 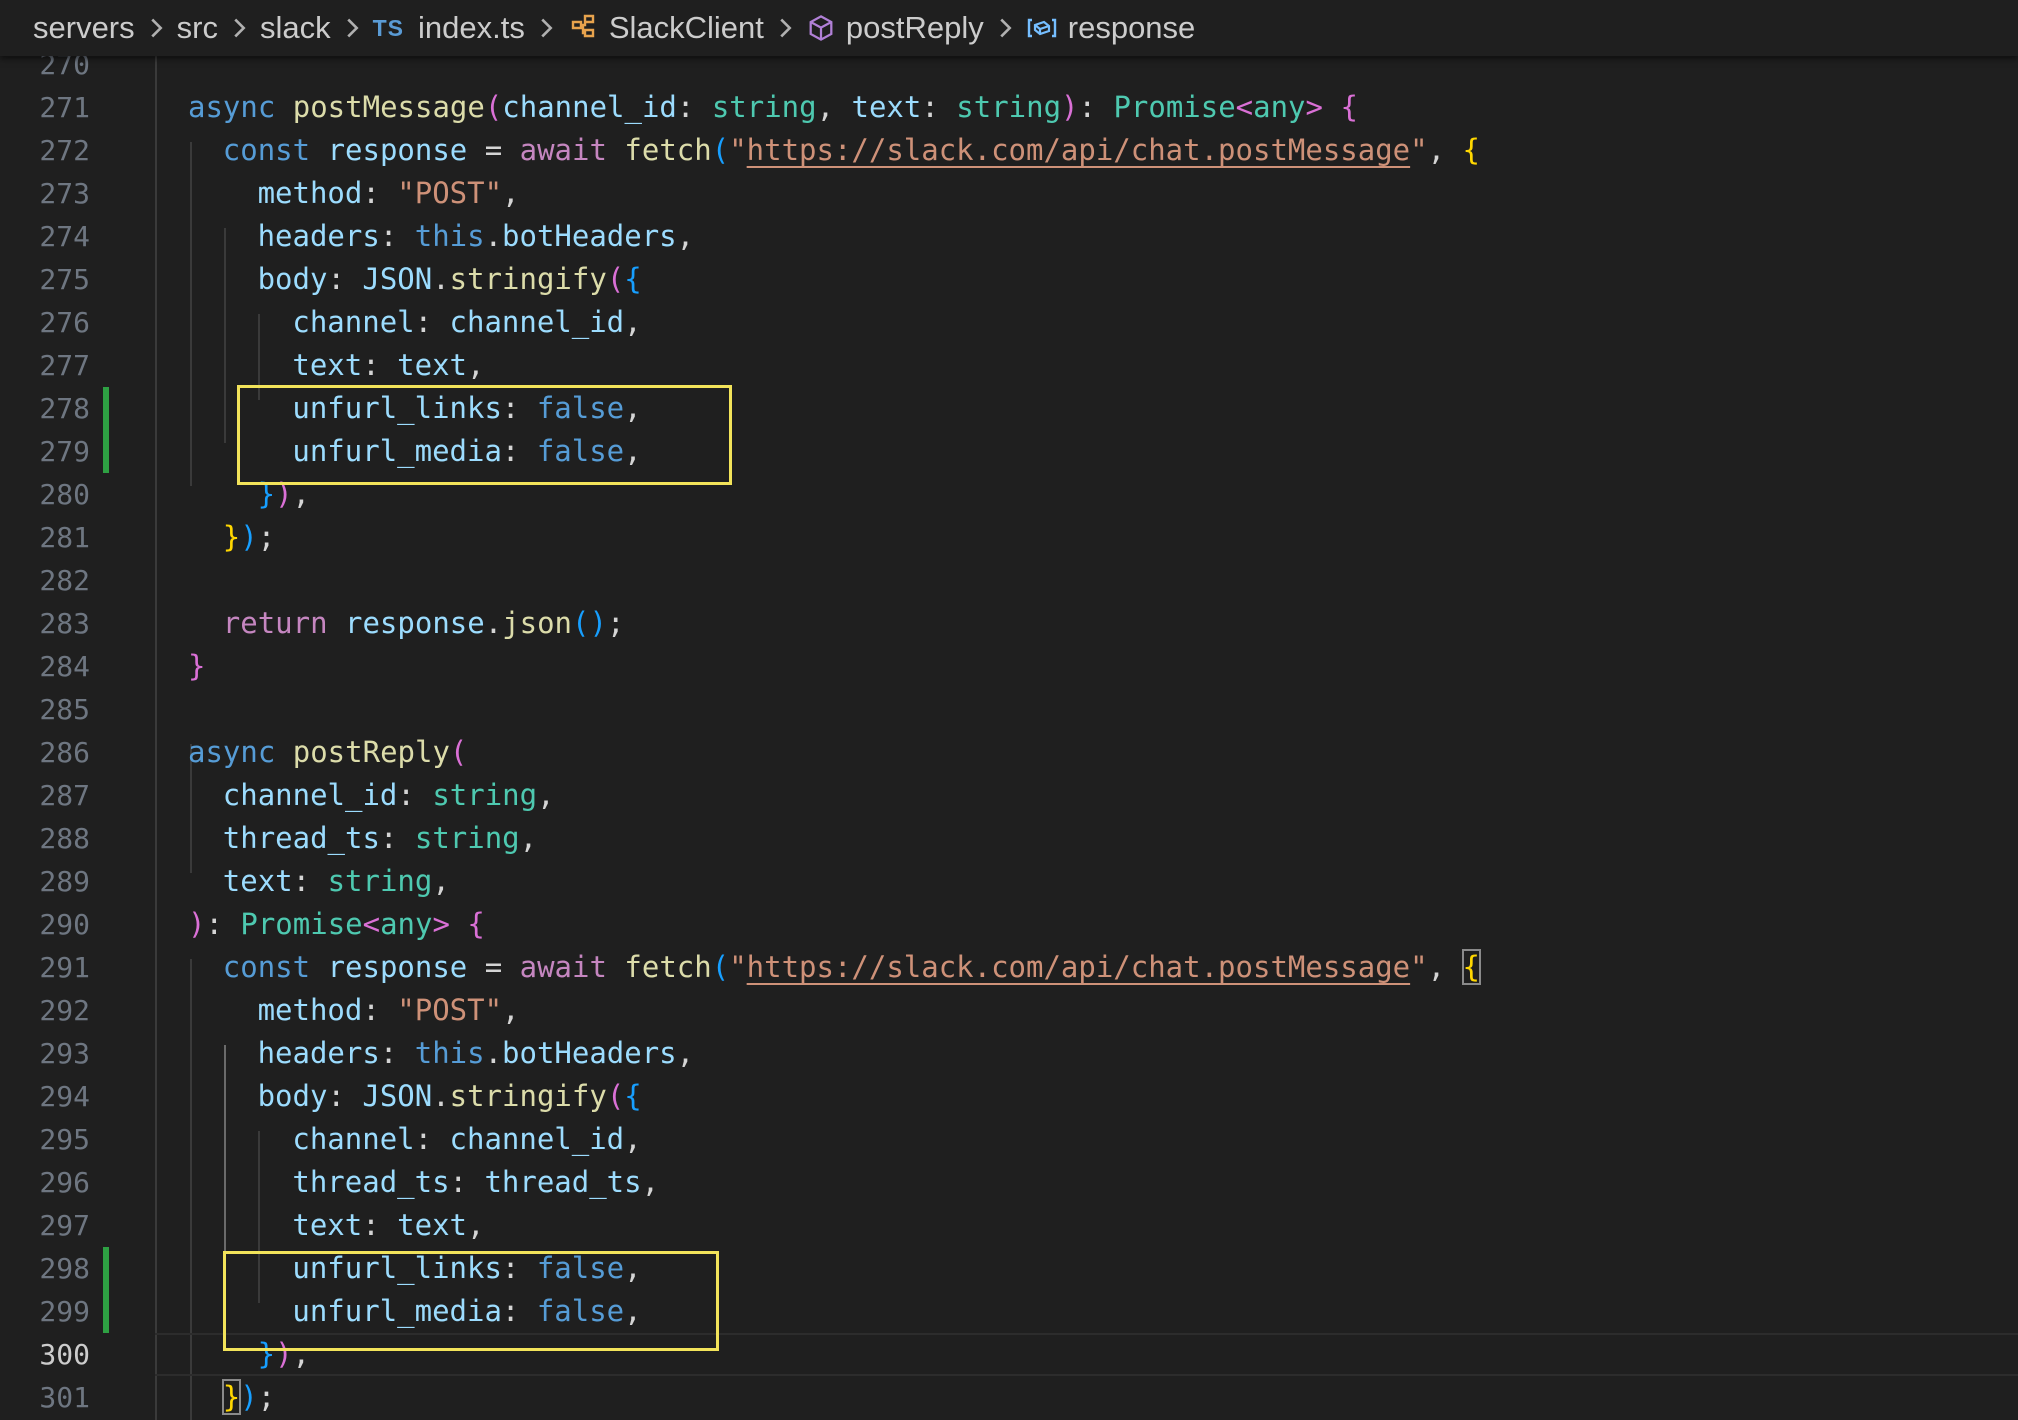 What do you see at coordinates (1009, 279) in the screenshot?
I see `code-line: 275 body: JSON.stringify({` at bounding box center [1009, 279].